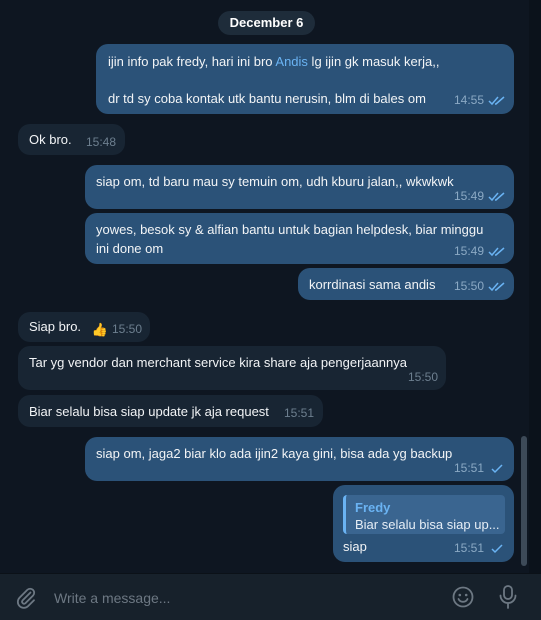 The image size is (541, 620). What do you see at coordinates (130, 248) in the screenshot?
I see `message-text-line: ini done om` at bounding box center [130, 248].